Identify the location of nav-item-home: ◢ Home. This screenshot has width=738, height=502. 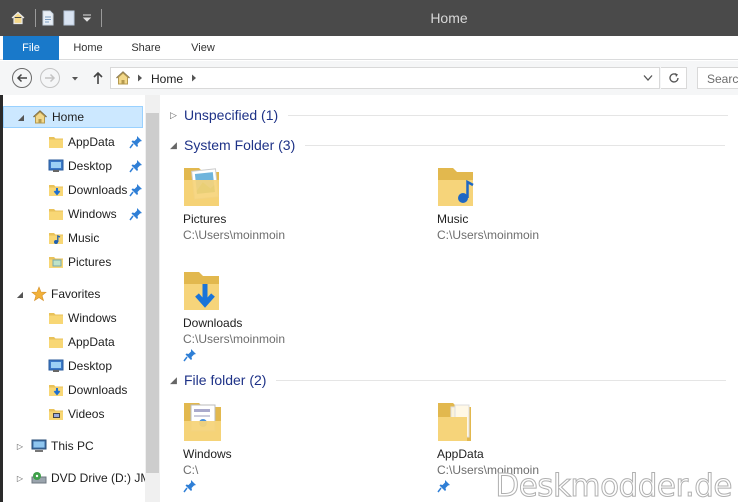
(73, 117).